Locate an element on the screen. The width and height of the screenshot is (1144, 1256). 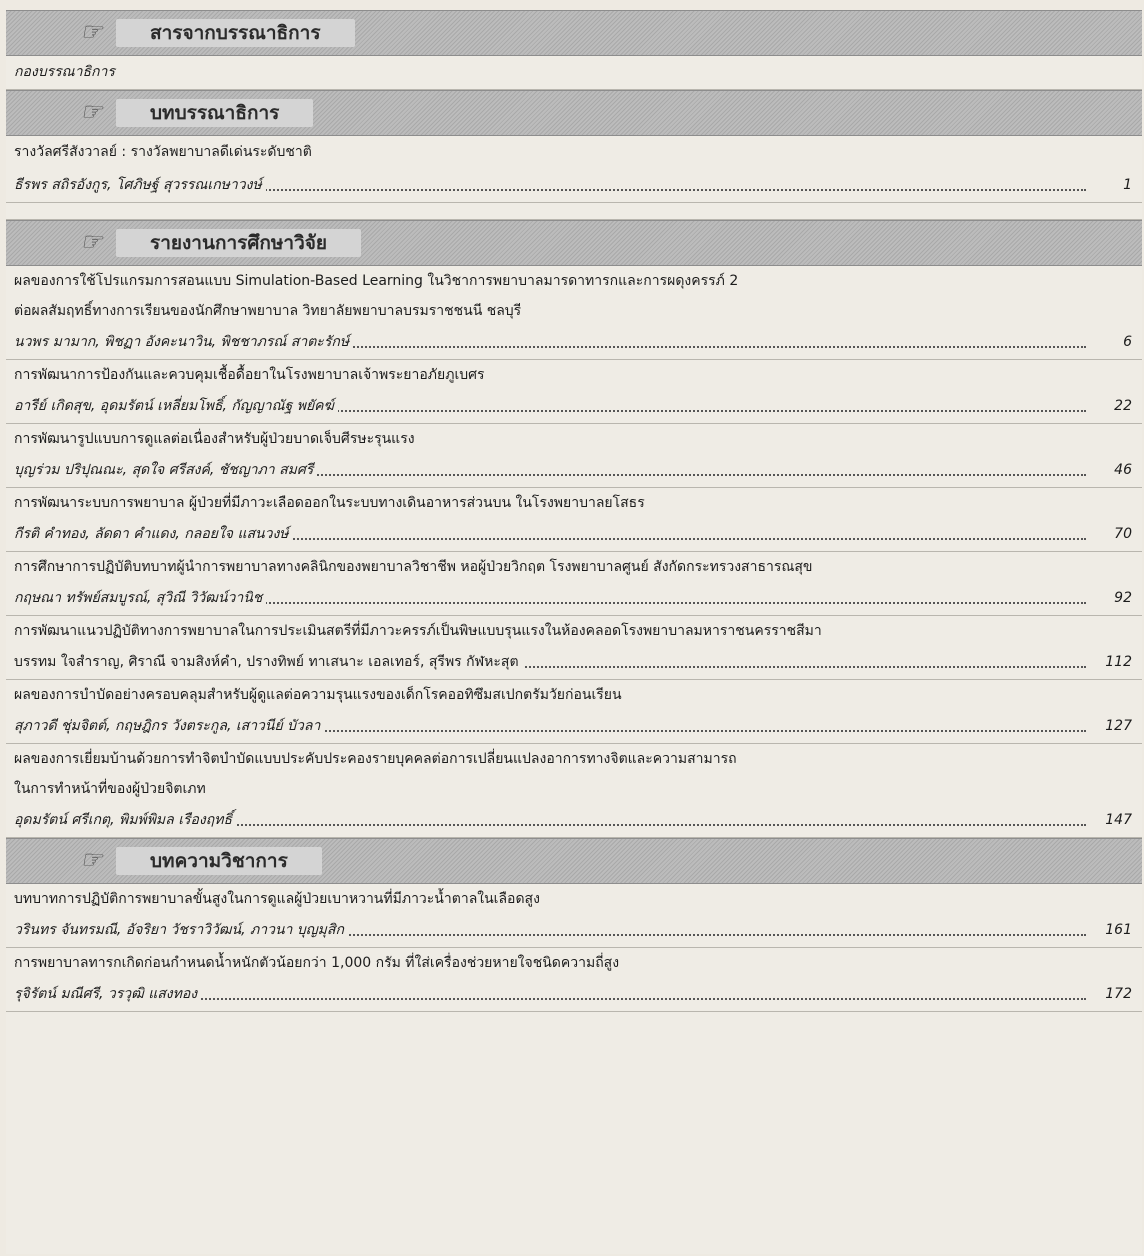
section-title: บทความวิชาการ is located at coordinates (219, 861).